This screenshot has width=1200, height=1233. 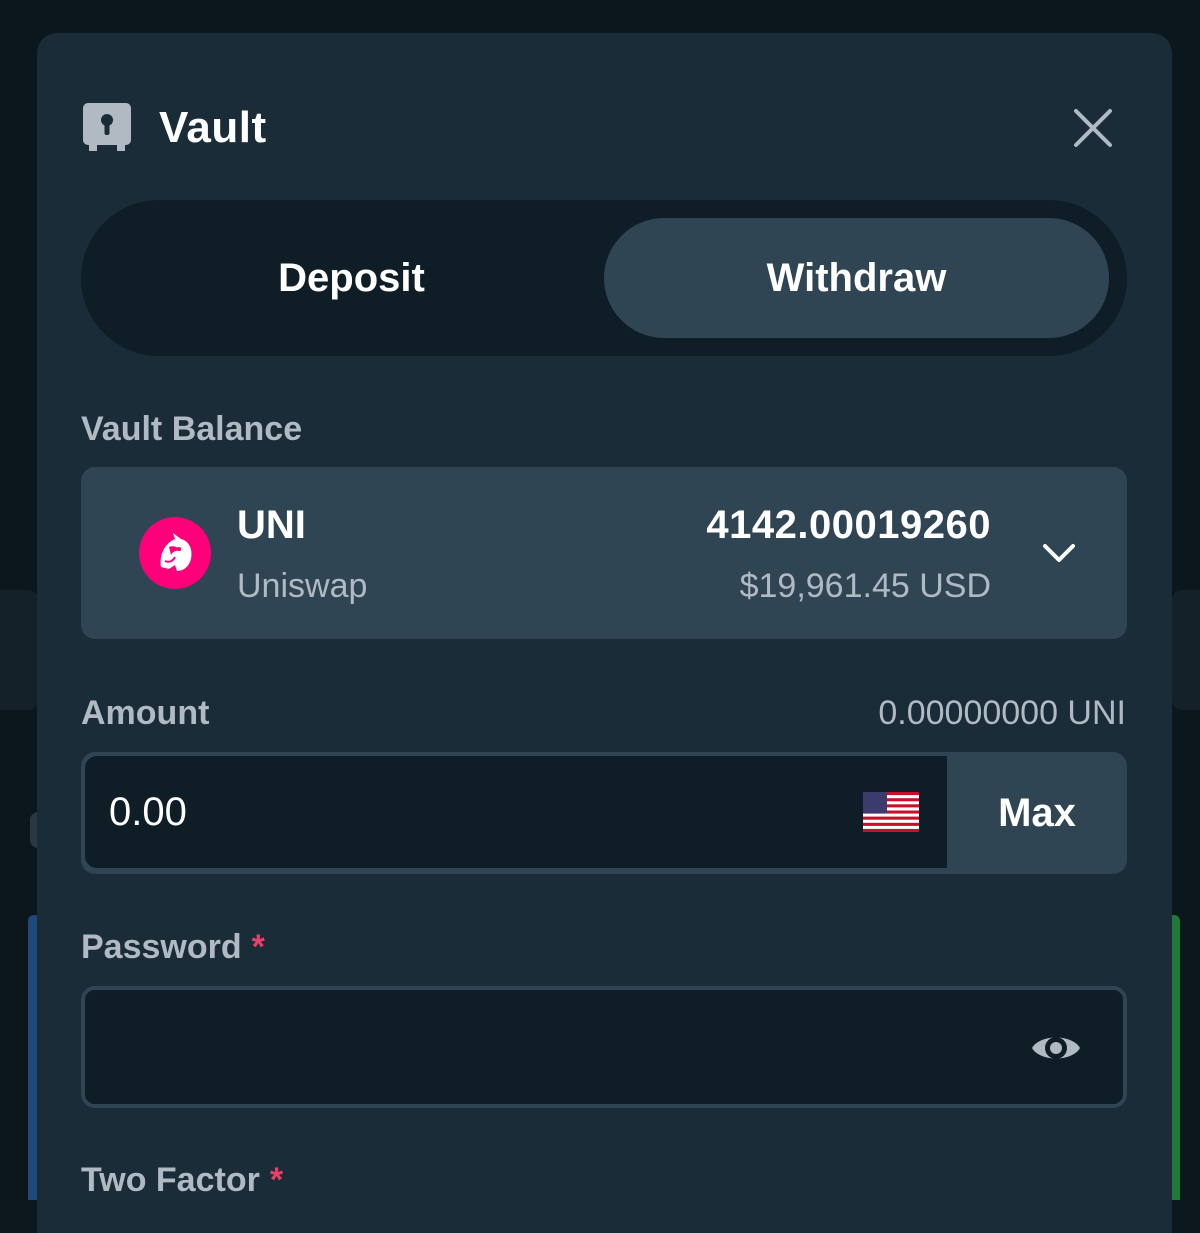 What do you see at coordinates (145, 713) in the screenshot?
I see `amount-label: Amount` at bounding box center [145, 713].